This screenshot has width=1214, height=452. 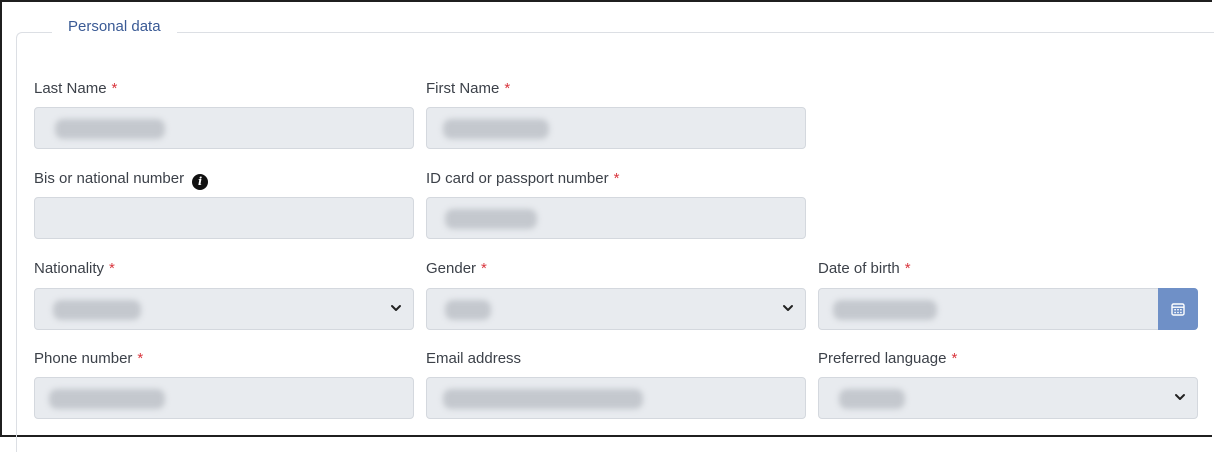 I want to click on date-of-birth-label: Date of birth *, so click(x=864, y=268).